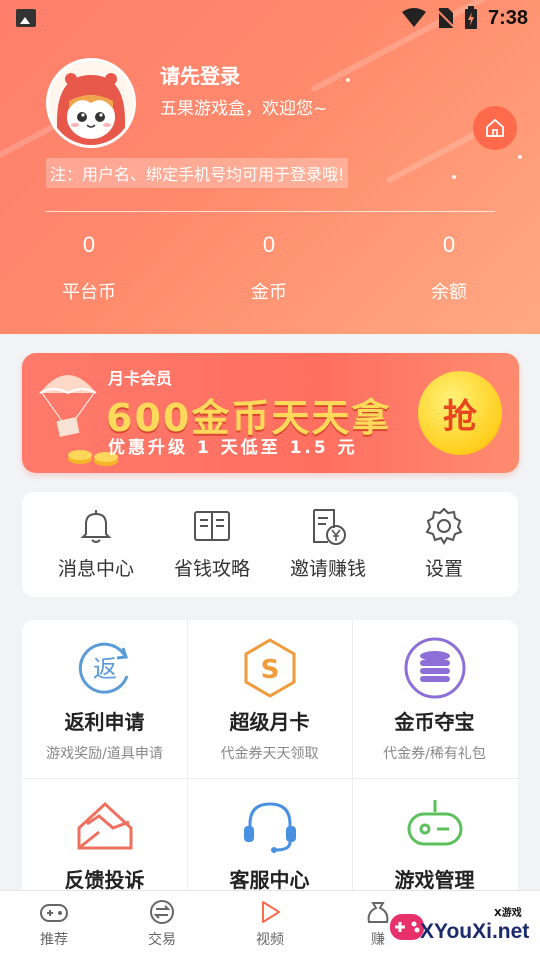 The height and width of the screenshot is (960, 540). Describe the element at coordinates (54, 940) in the screenshot. I see `nav-label: 推荐` at that location.